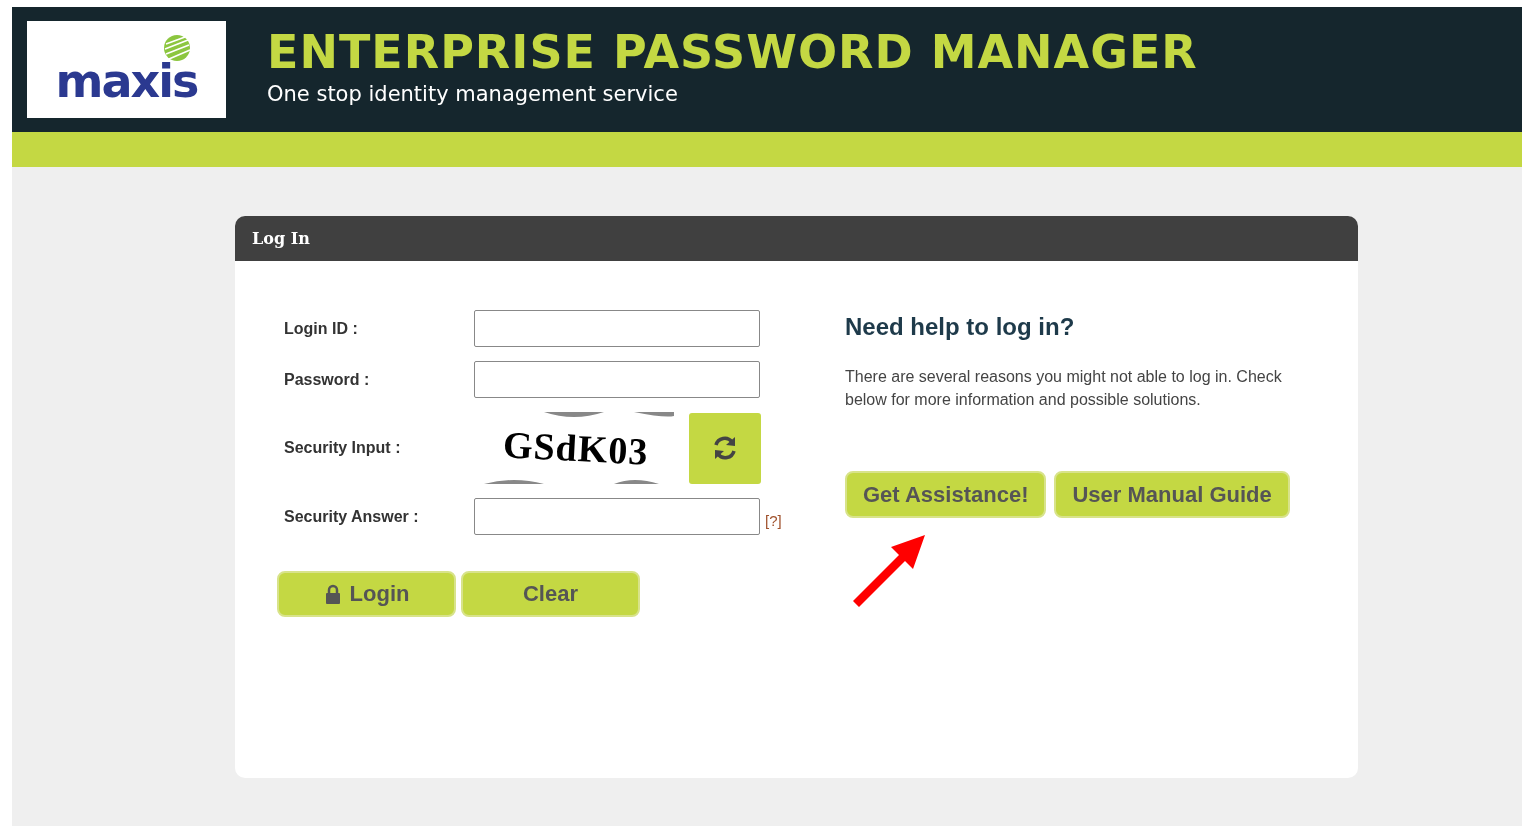  What do you see at coordinates (773, 520) in the screenshot?
I see `help-link: [?]` at bounding box center [773, 520].